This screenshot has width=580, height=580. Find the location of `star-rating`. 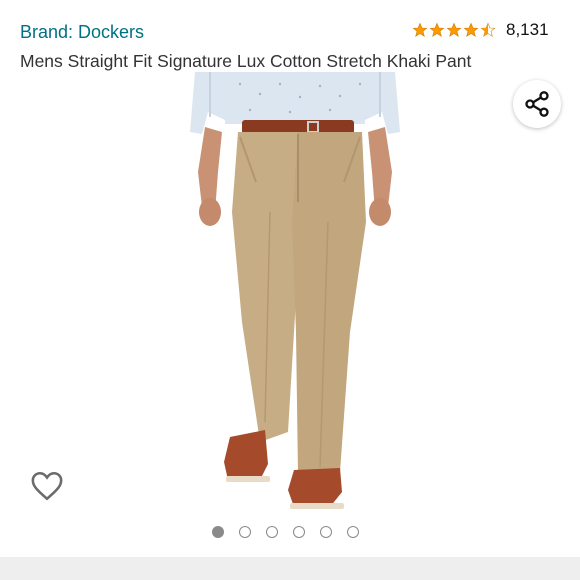

star-rating is located at coordinates (454, 30).